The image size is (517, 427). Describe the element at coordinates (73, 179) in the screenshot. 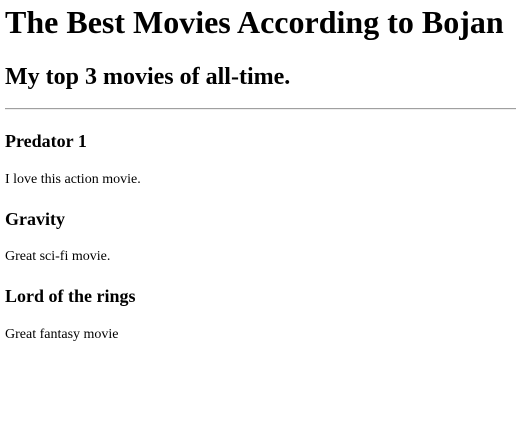

I see `movie-description: I love this action movie.` at that location.